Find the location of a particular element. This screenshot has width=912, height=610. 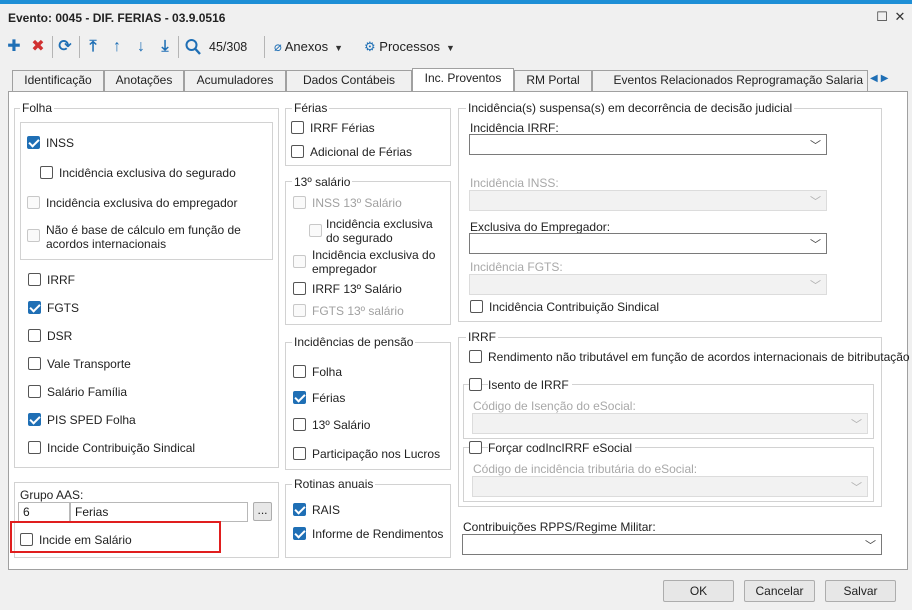

rpps-select: ﹀ is located at coordinates (672, 544).